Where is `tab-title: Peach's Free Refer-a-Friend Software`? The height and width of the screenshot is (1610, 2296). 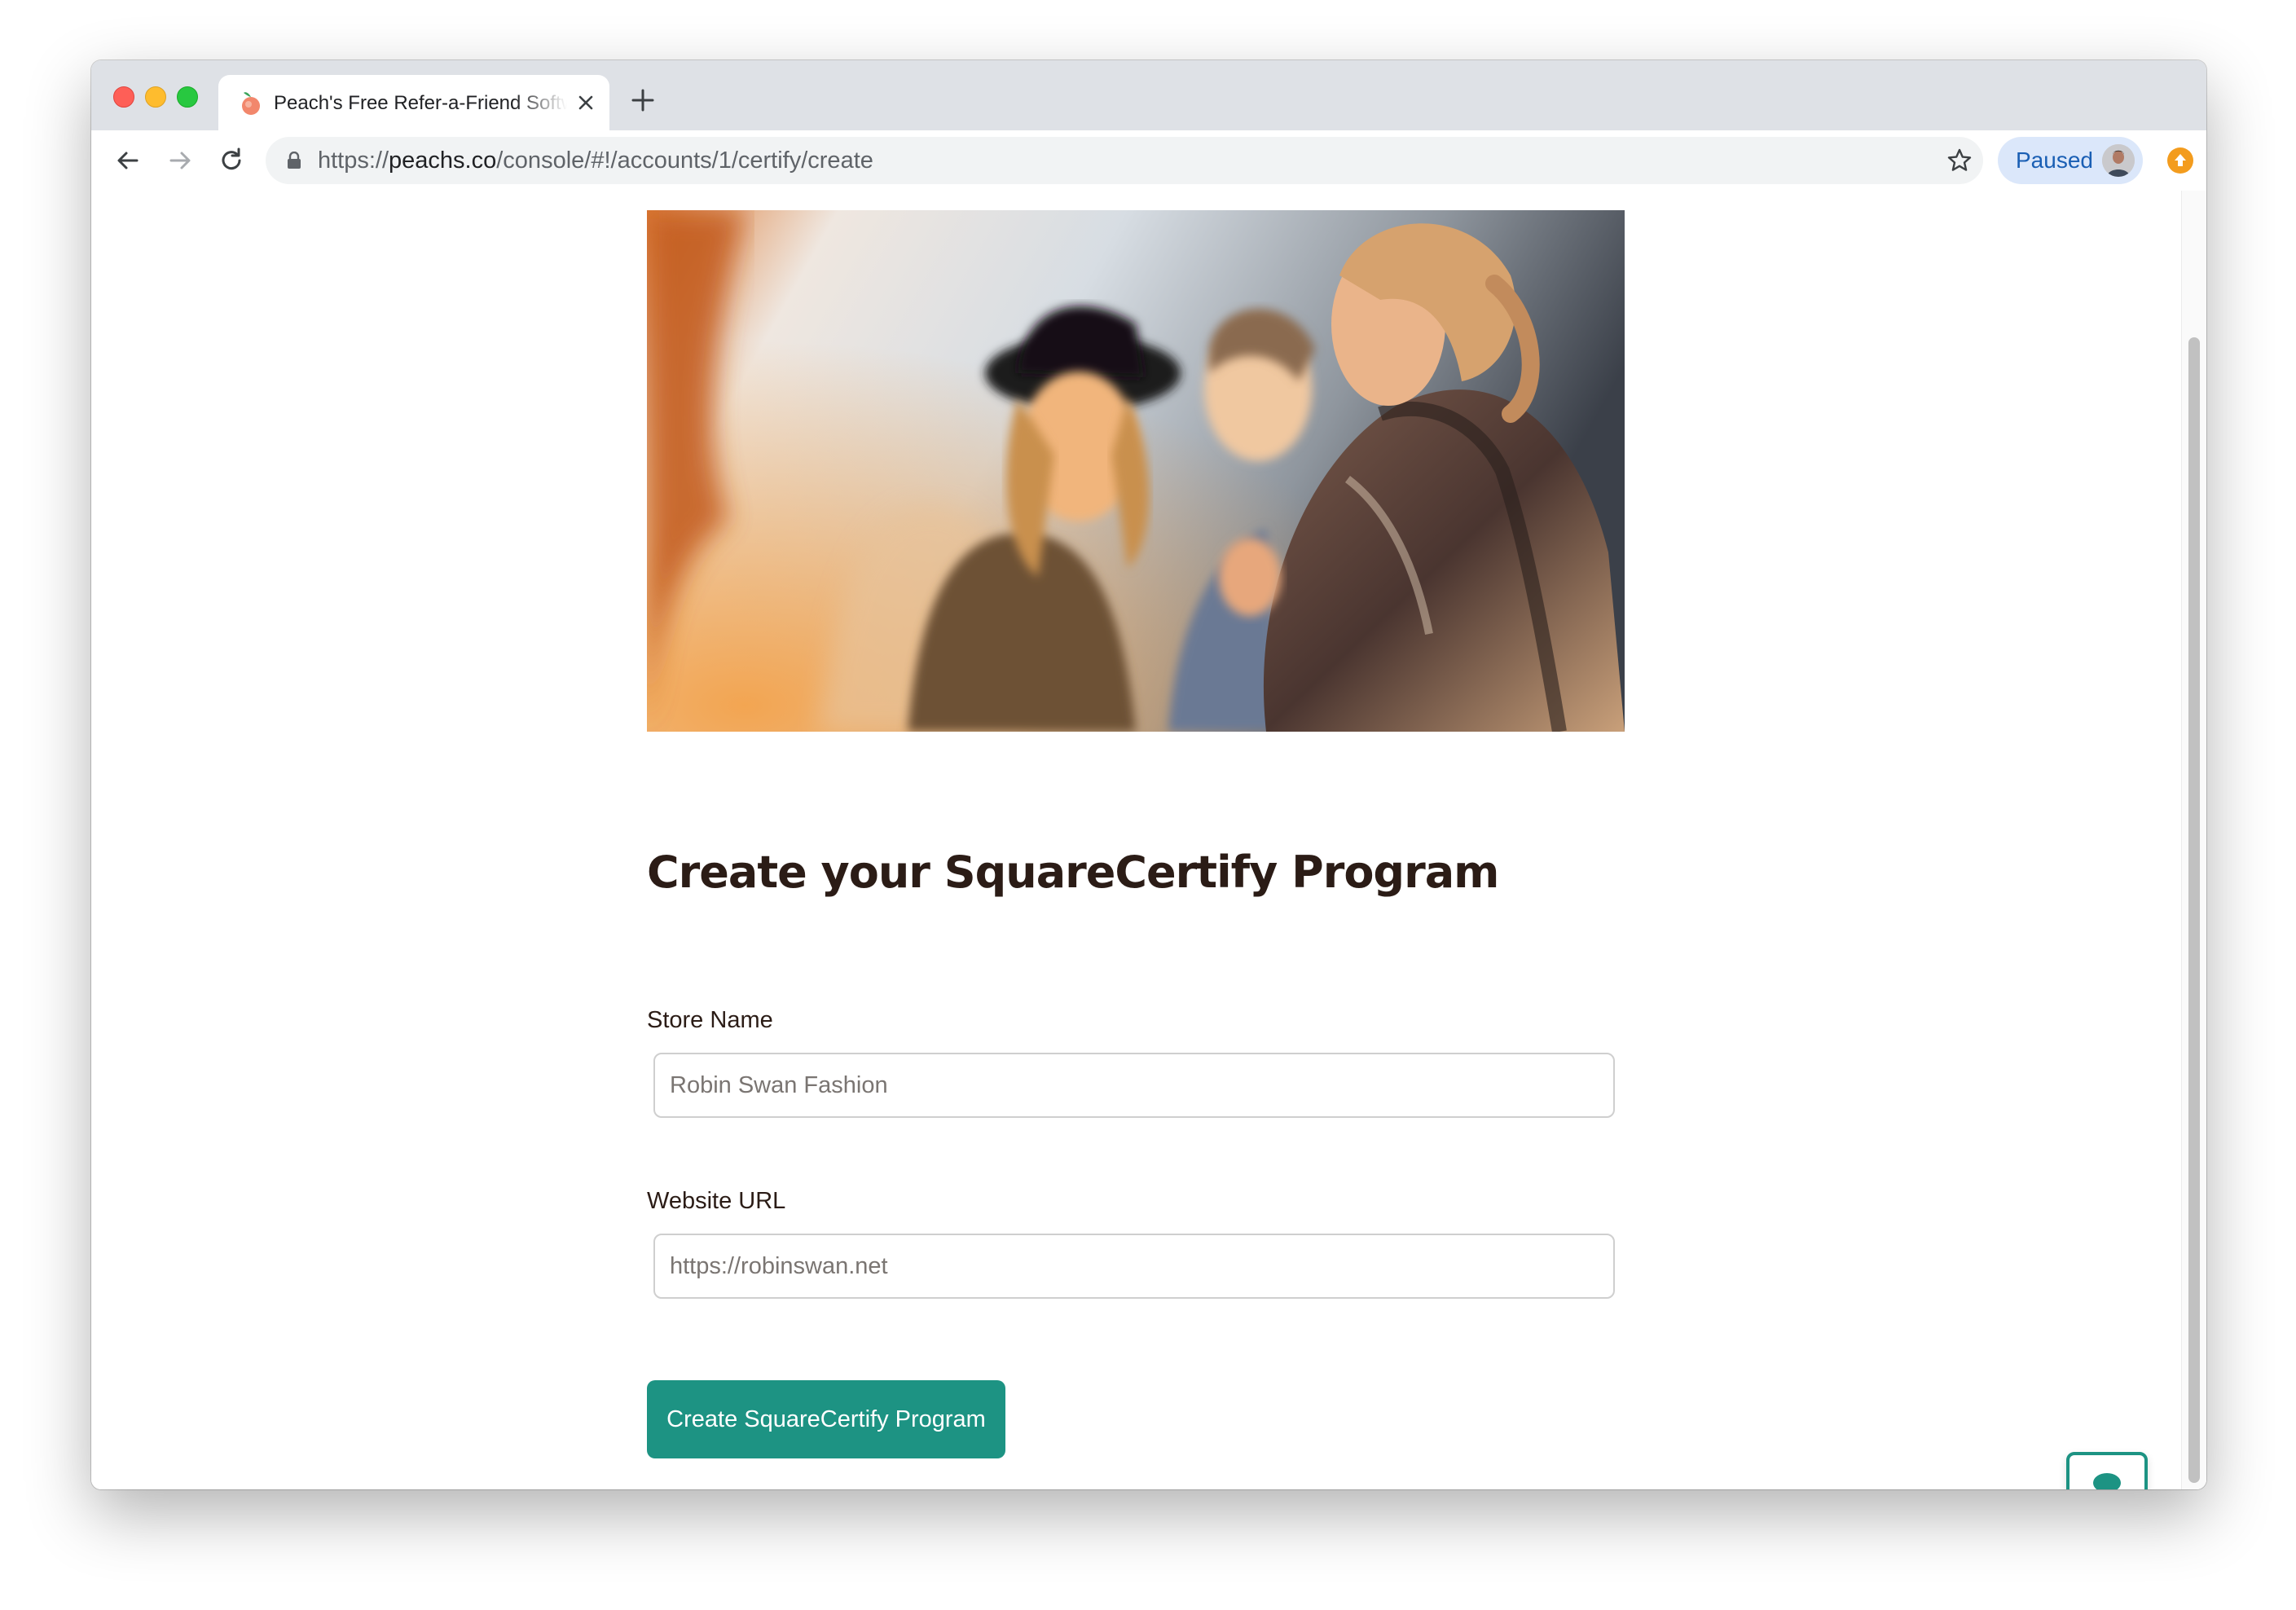
tab-title: Peach's Free Refer-a-Friend Software is located at coordinates (421, 103).